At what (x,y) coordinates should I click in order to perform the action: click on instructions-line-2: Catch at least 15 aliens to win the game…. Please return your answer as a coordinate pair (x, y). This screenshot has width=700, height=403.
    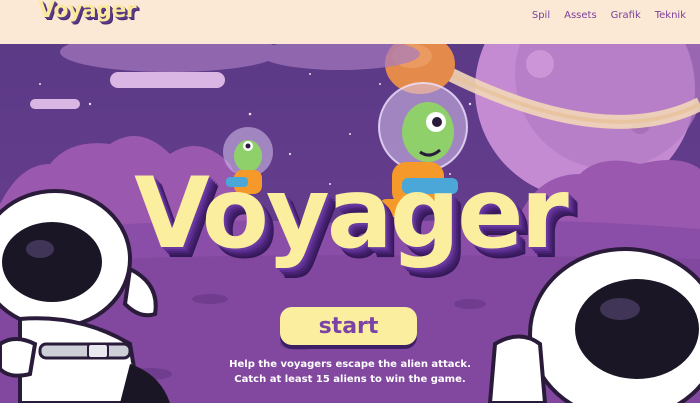
    Looking at the image, I should click on (350, 379).